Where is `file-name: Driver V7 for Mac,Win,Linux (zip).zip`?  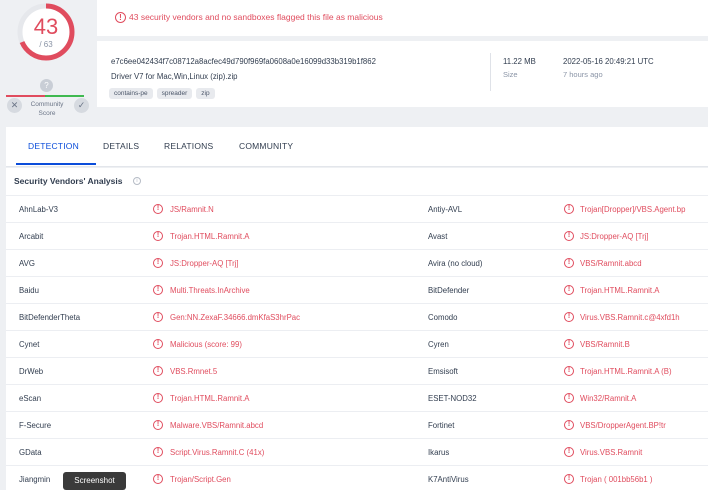
file-name: Driver V7 for Mac,Win,Linux (zip).zip is located at coordinates (174, 76).